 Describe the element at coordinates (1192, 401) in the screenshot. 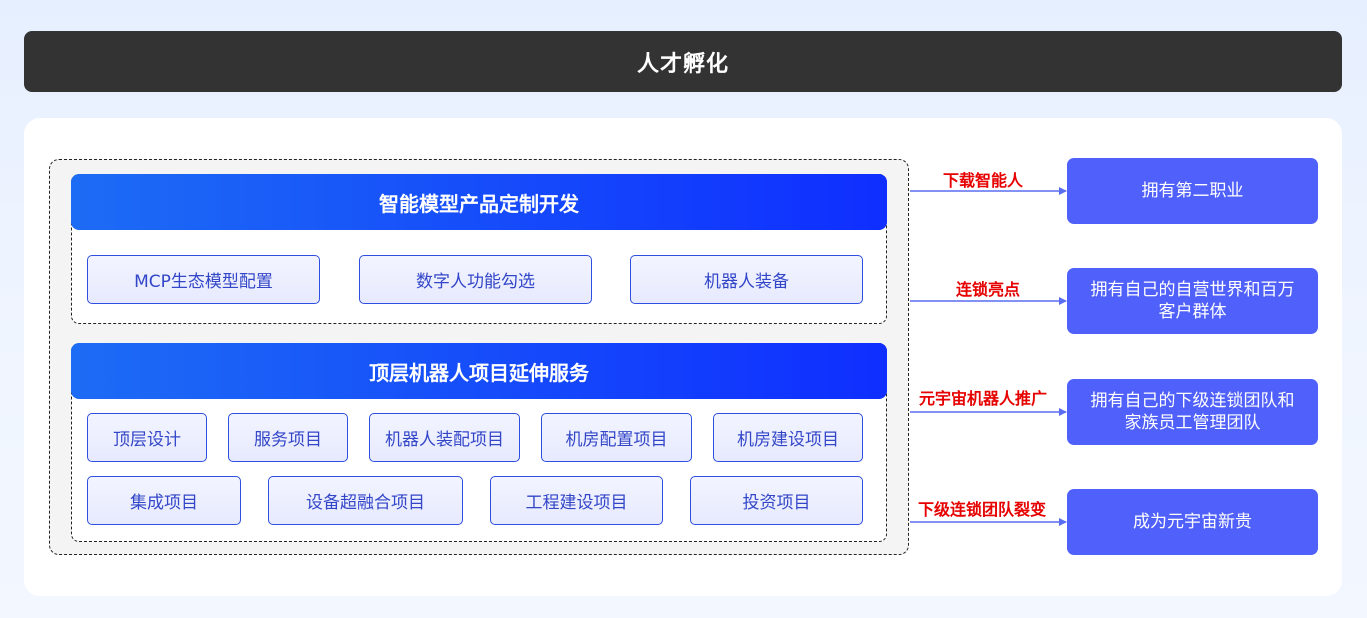

I see `result-own-team-line-1: 拥有自己的下级连锁团队和` at that location.